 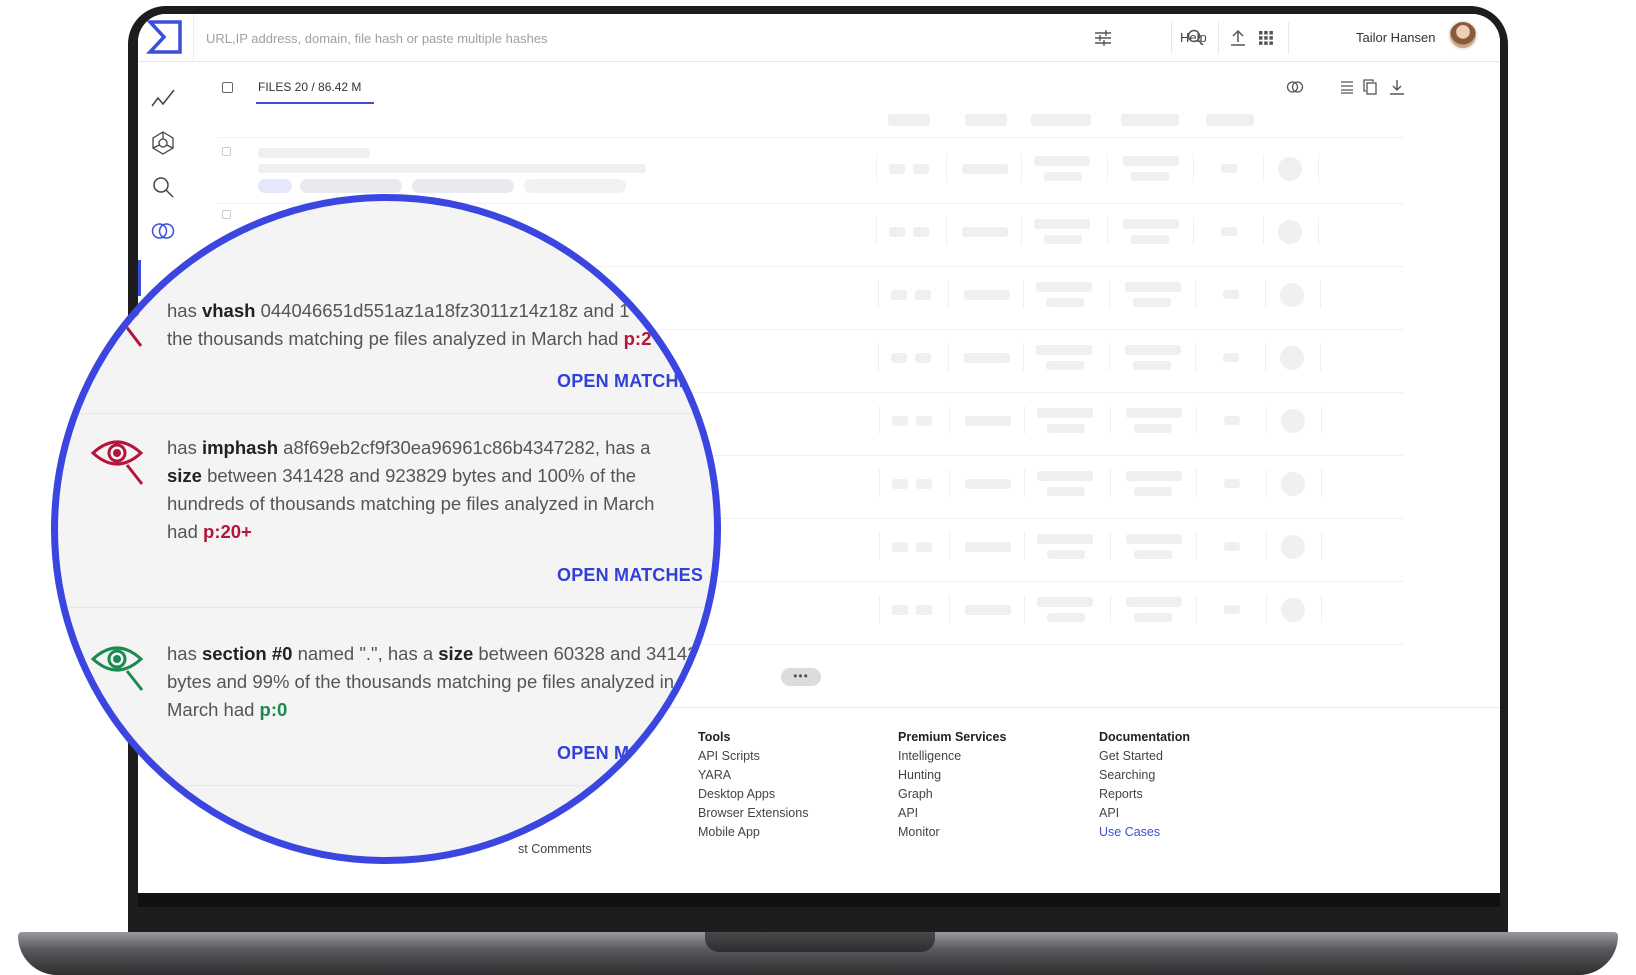 What do you see at coordinates (818, 84) in the screenshot?
I see `files-header: FILES 20 / 86.42 M` at bounding box center [818, 84].